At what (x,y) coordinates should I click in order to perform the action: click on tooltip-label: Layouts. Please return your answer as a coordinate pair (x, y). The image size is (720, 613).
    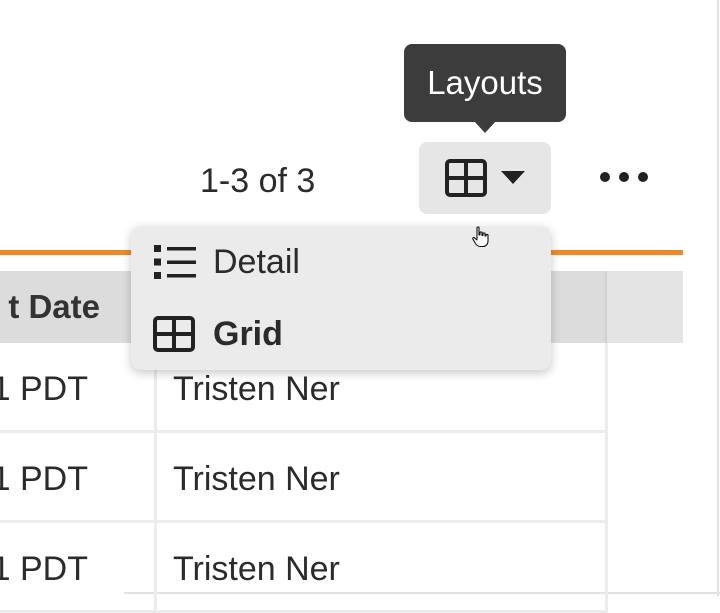
    Looking at the image, I should click on (485, 82).